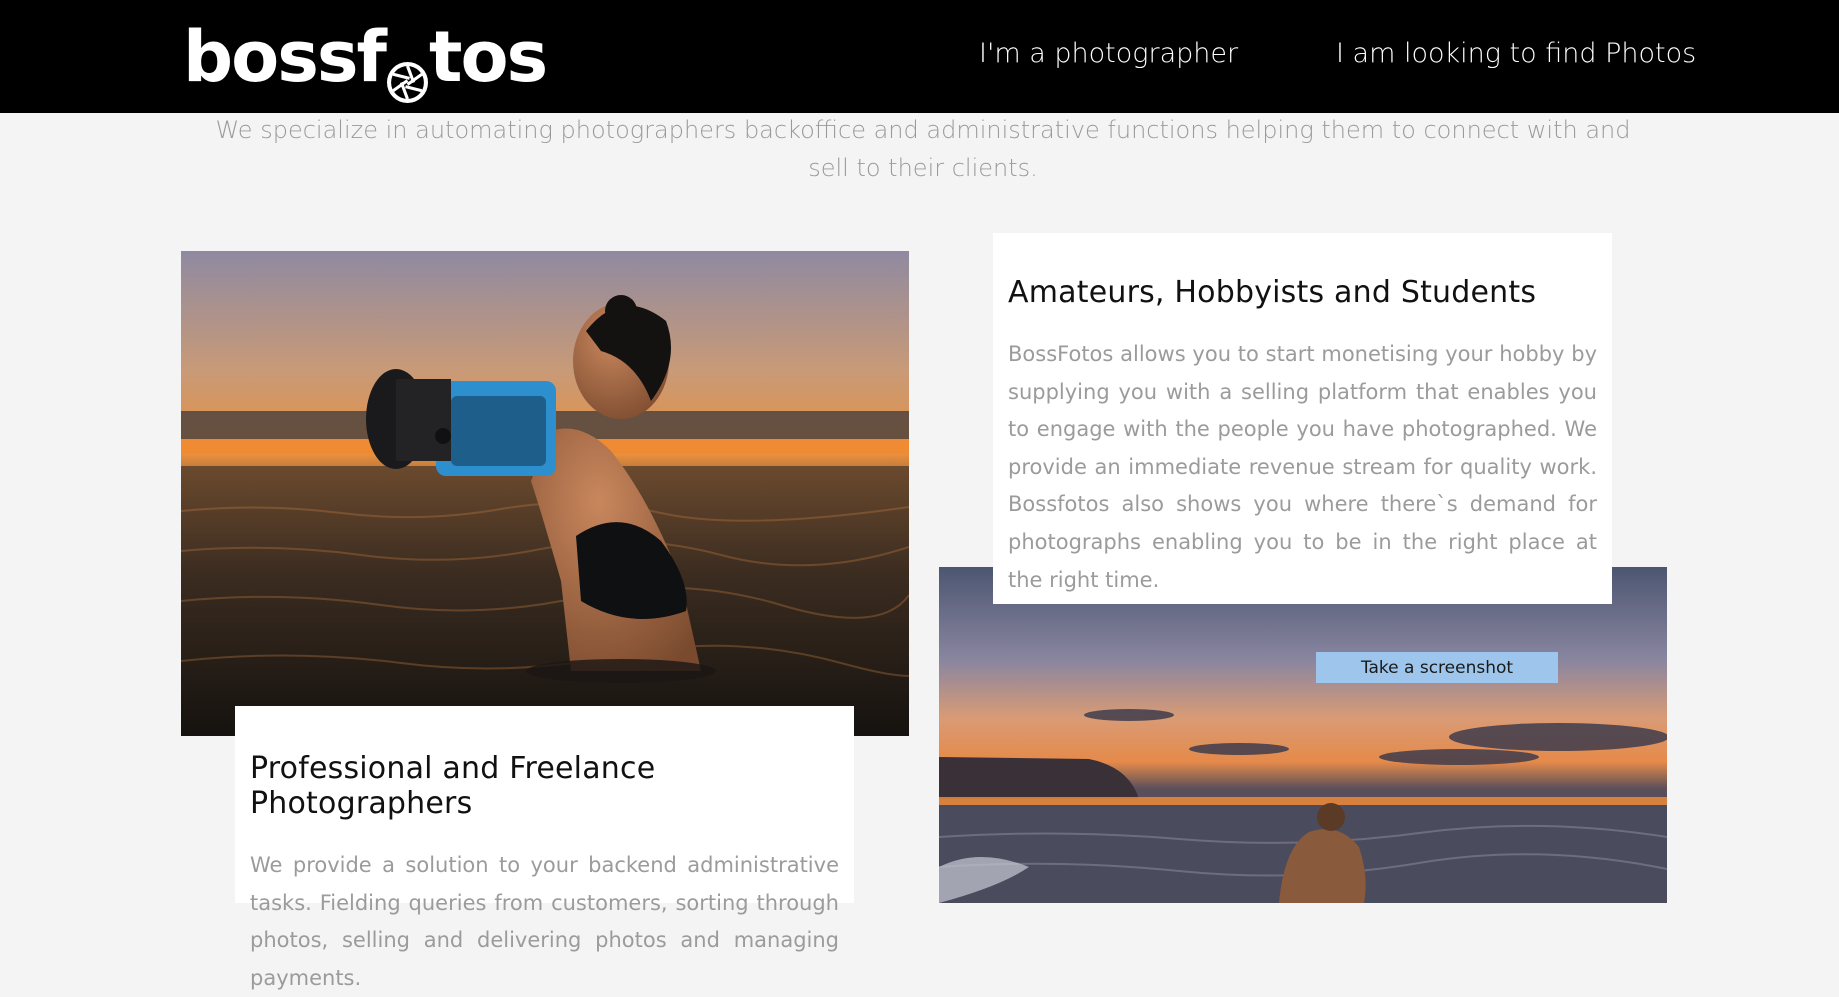 The width and height of the screenshot is (1839, 997). I want to click on nav-photographer-link: I'm a photographer, so click(1108, 53).